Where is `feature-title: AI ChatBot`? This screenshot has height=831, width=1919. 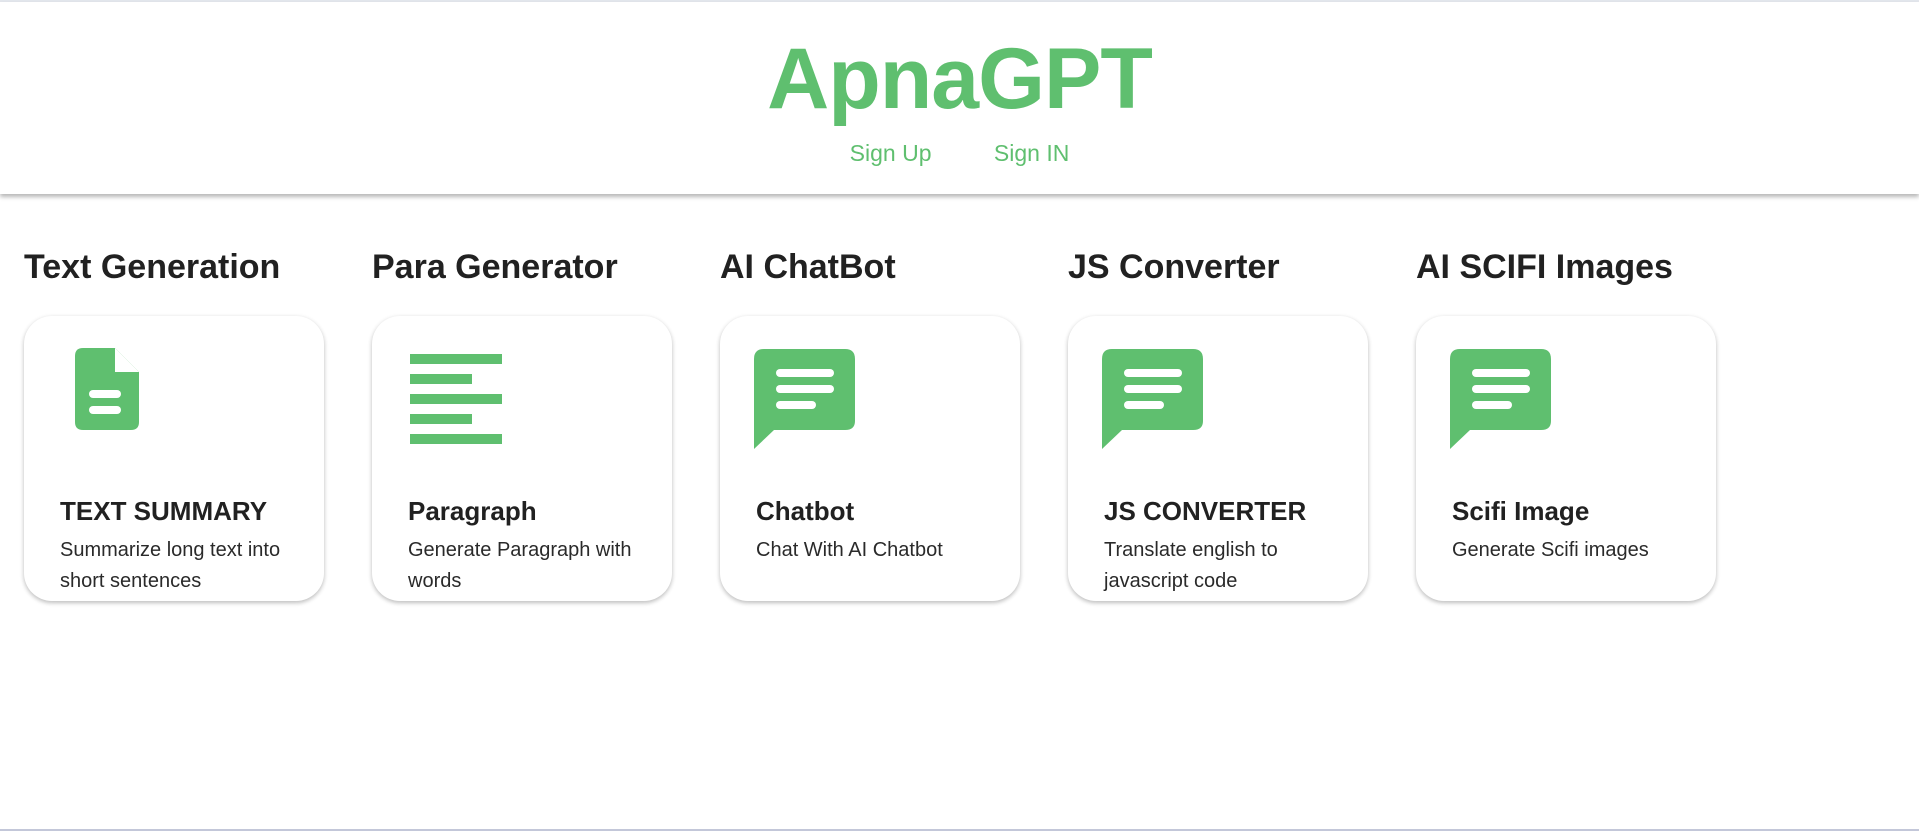 feature-title: AI ChatBot is located at coordinates (808, 267).